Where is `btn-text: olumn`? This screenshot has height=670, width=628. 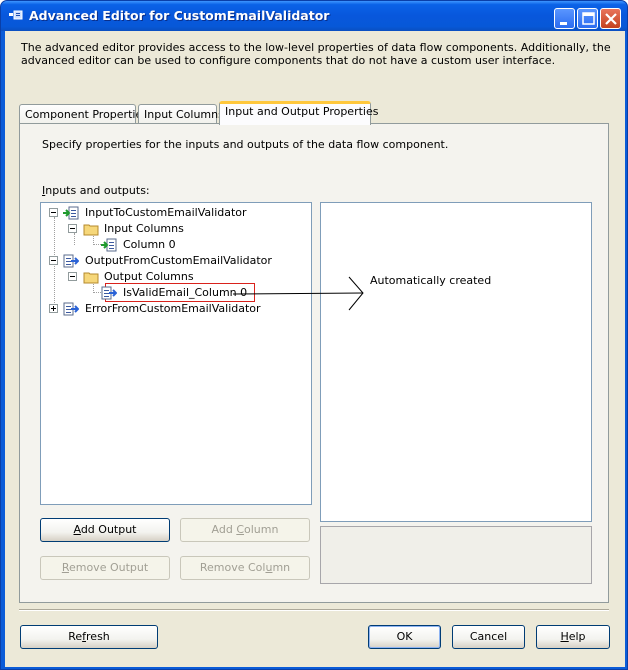 btn-text: olumn is located at coordinates (261, 529).